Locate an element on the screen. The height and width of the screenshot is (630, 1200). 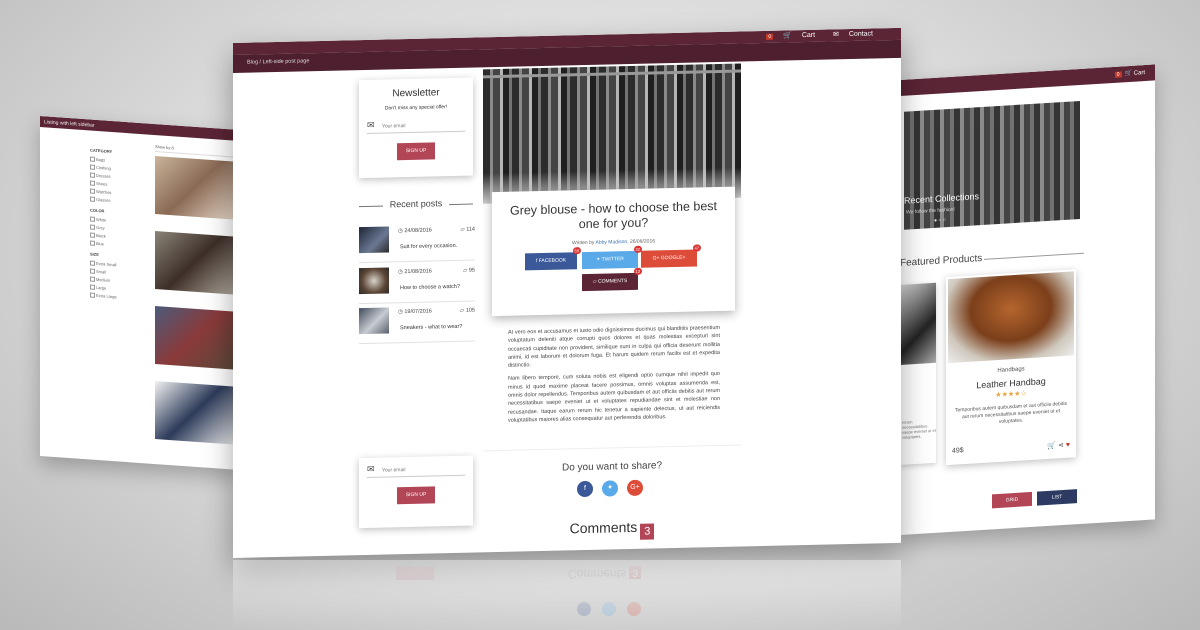
twitter-icon: ✦ is located at coordinates (610, 488).